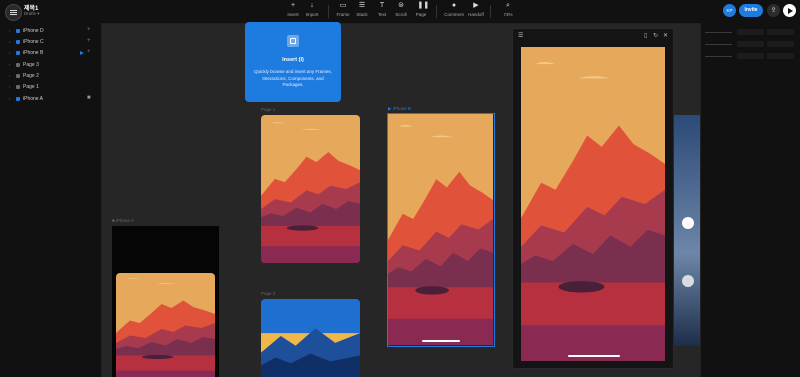  I want to click on layer-name: iPhone C, so click(33, 42).